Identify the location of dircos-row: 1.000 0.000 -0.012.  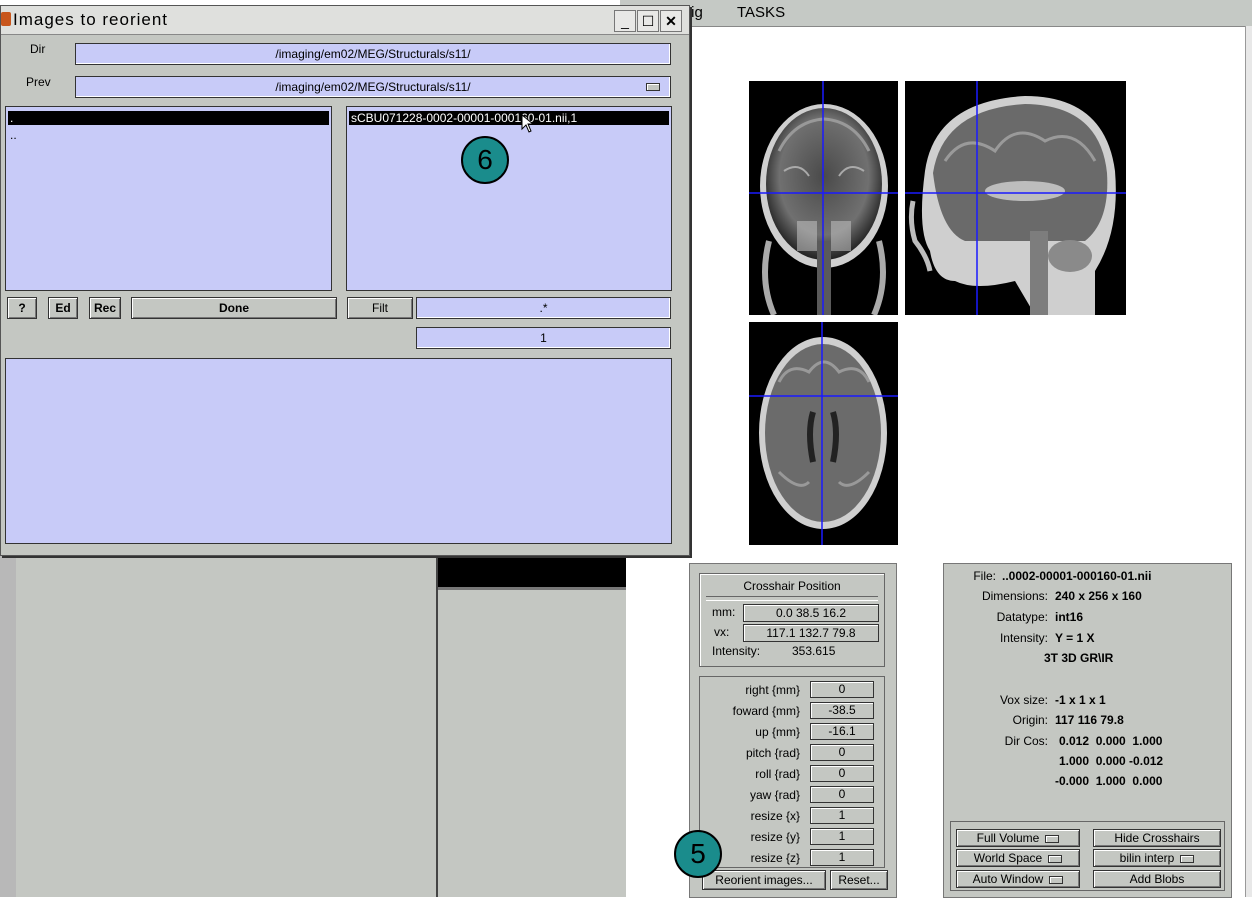
(1111, 761).